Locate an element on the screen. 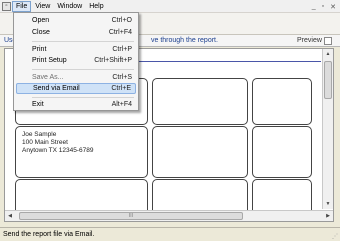 This screenshot has width=340, height=241. scroll-right-icon: ▶ is located at coordinates (328, 216).